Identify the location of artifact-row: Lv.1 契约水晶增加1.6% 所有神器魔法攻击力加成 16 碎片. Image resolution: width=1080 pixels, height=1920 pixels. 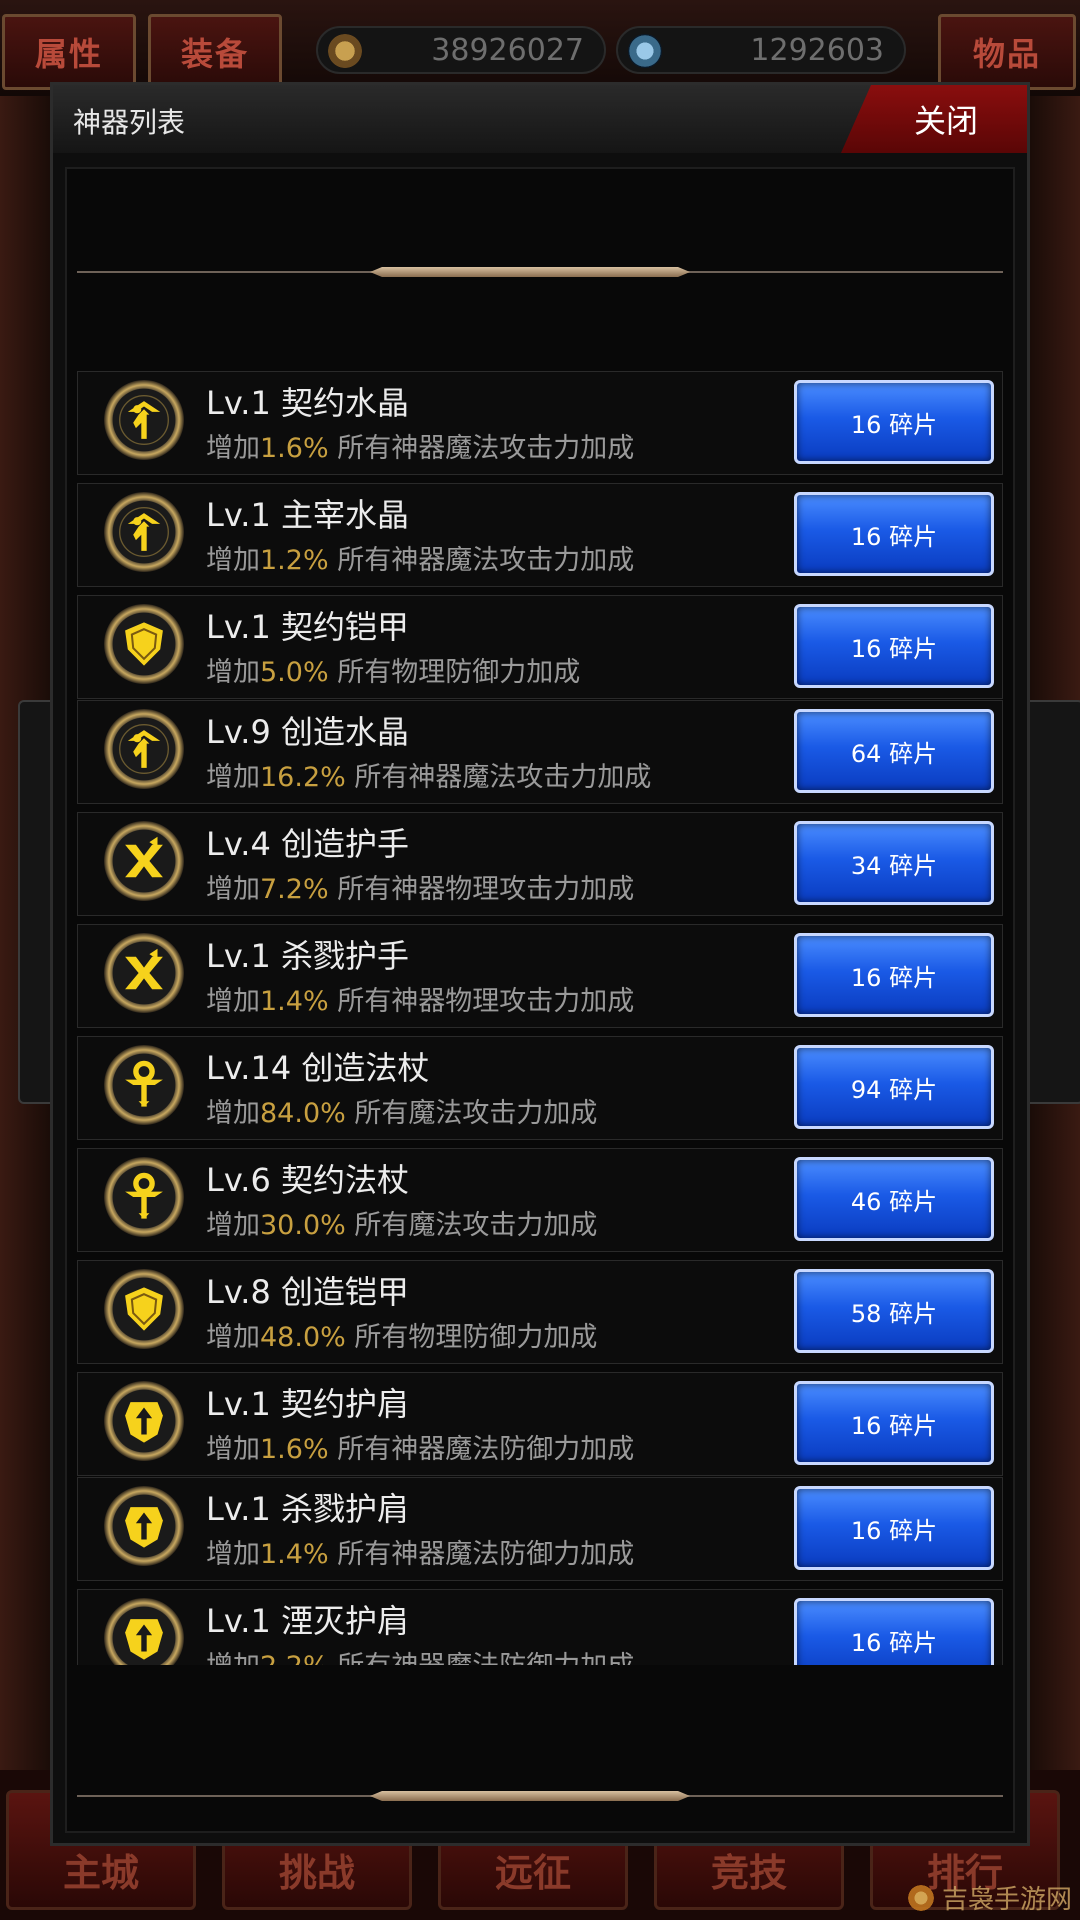
(540, 423).